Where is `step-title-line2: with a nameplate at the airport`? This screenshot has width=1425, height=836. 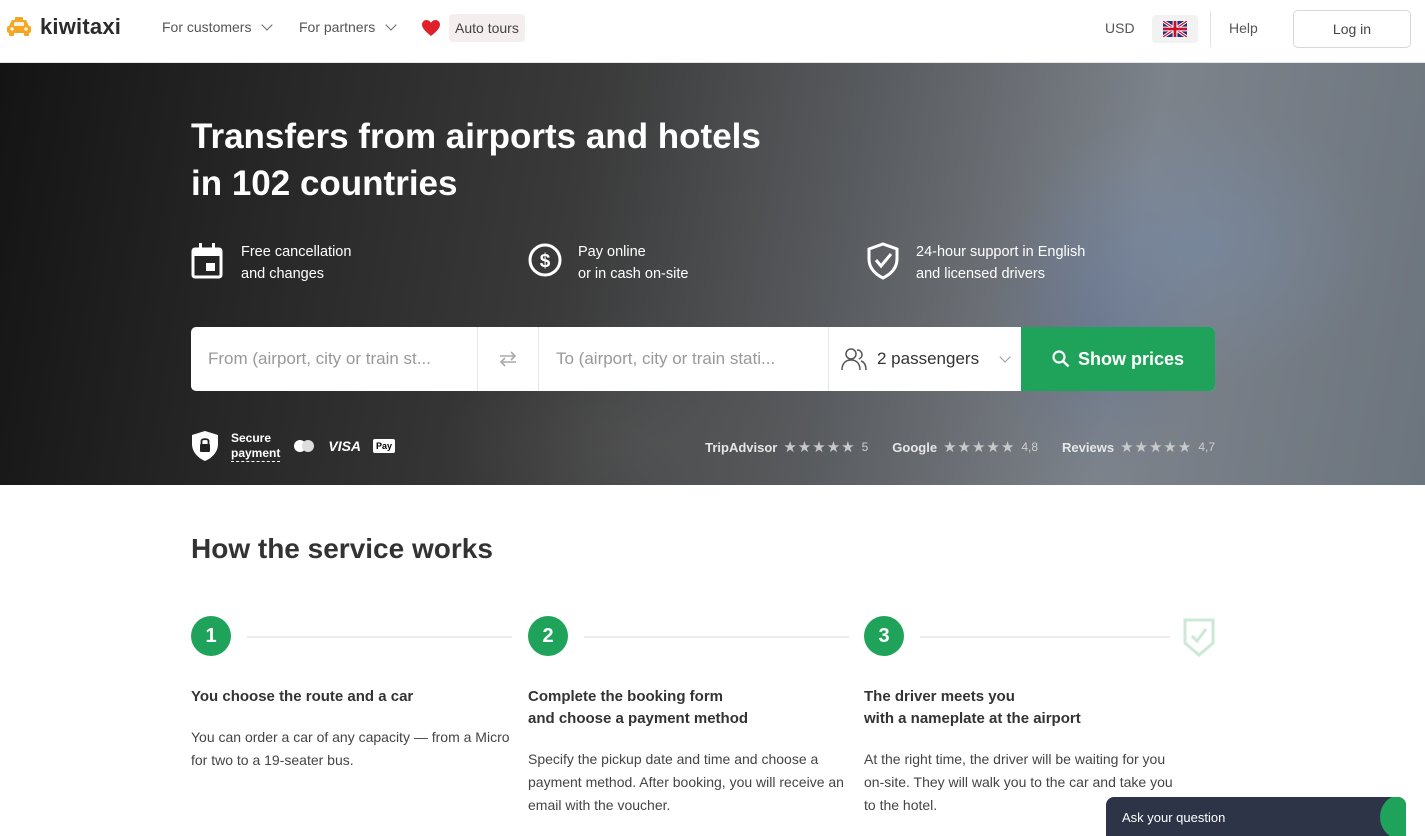 step-title-line2: with a nameplate at the airport is located at coordinates (972, 718).